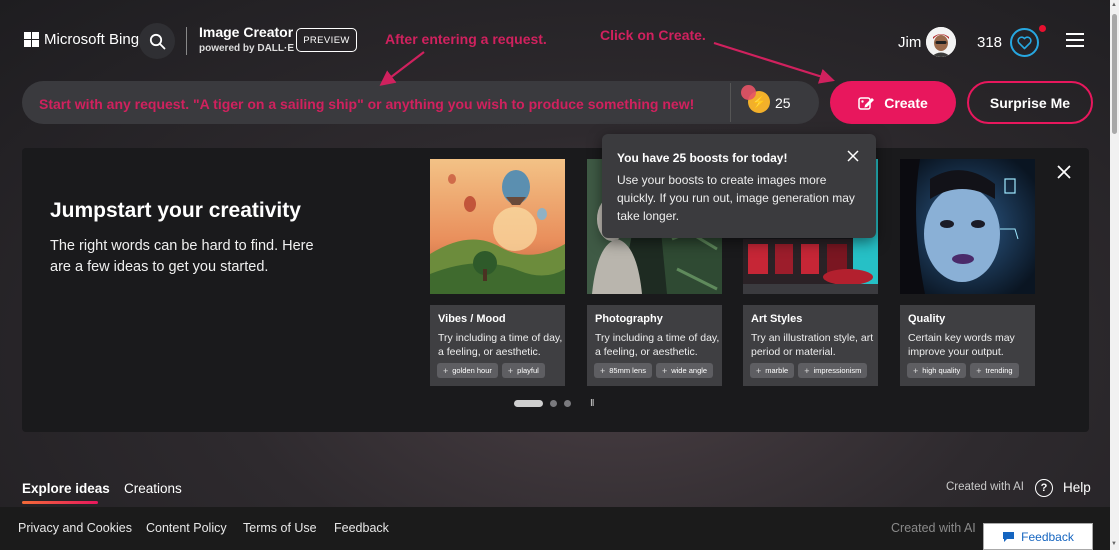 The width and height of the screenshot is (1119, 550). Describe the element at coordinates (1077, 487) in the screenshot. I see `help-link: Help` at that location.